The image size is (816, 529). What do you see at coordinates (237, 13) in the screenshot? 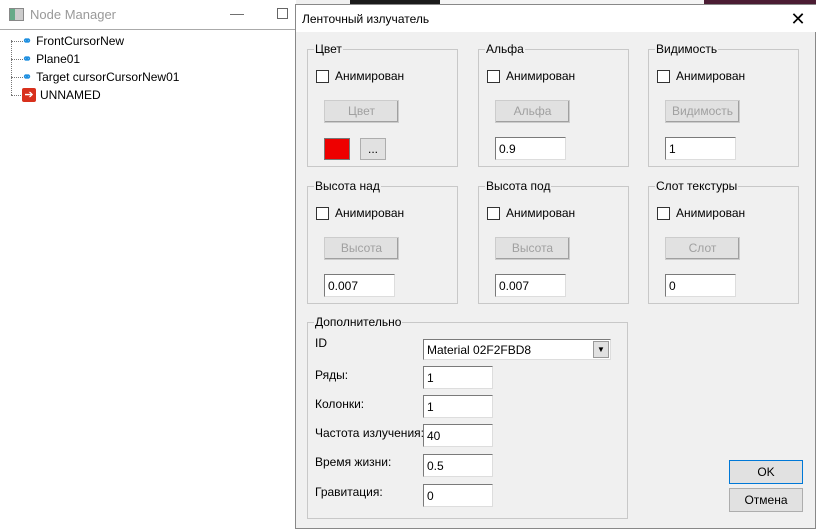
I see `minimize-button: —` at bounding box center [237, 13].